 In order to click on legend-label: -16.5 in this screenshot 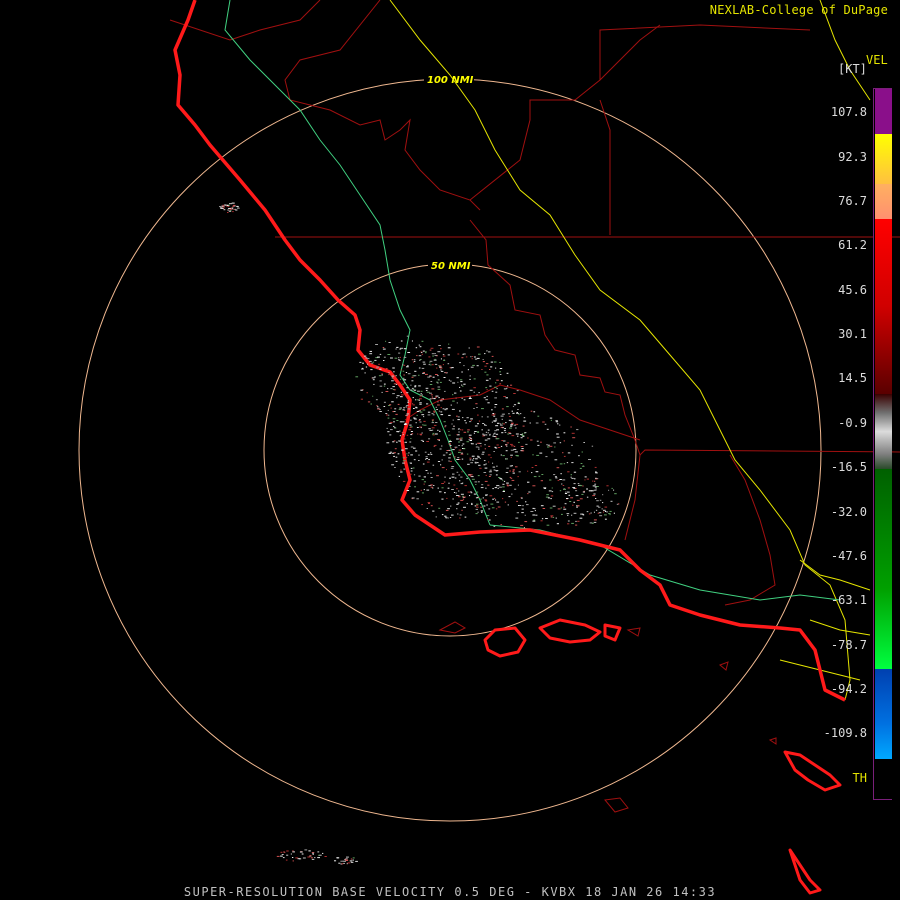, I will do `click(848, 467)`.